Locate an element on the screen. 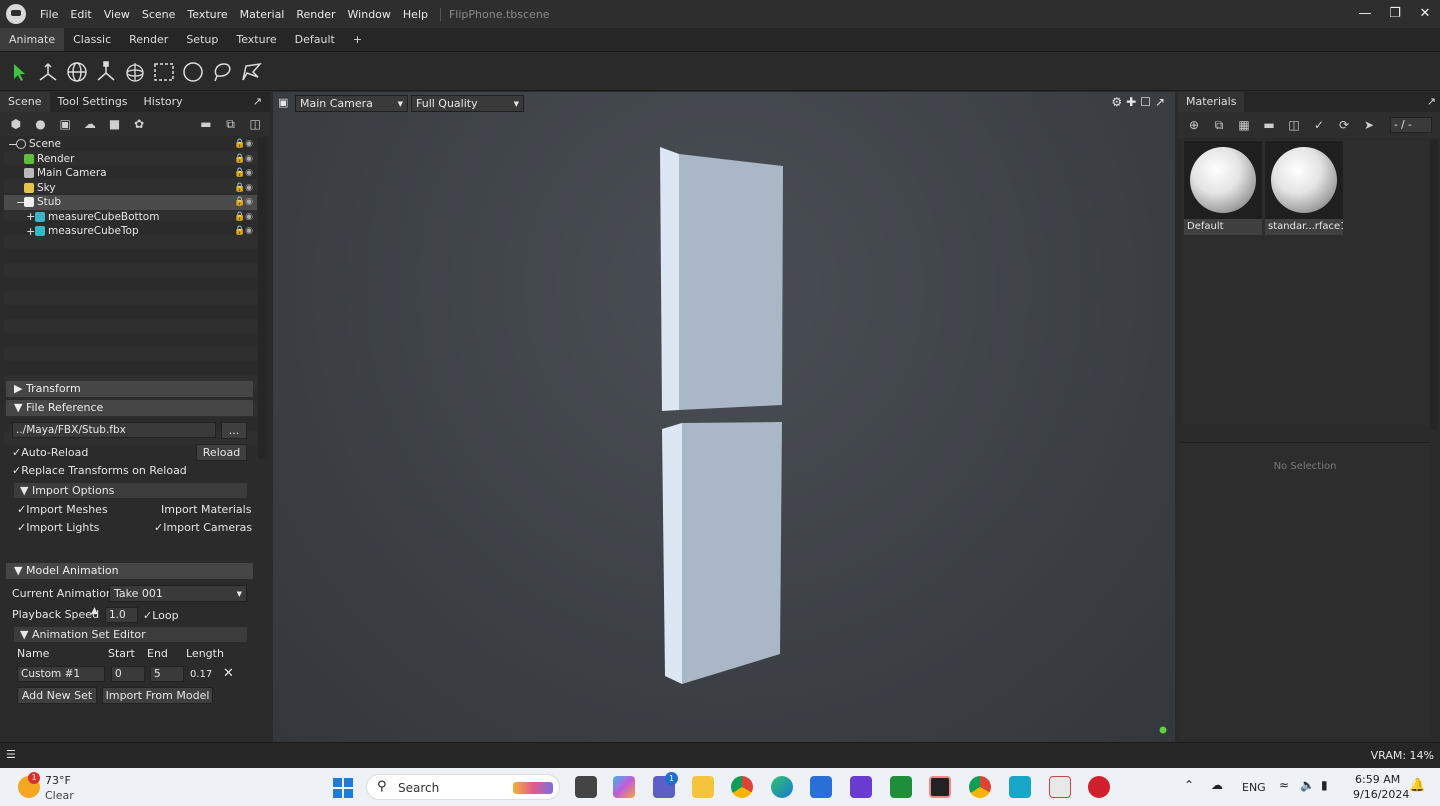 Image resolution: width=1440 pixels, height=806 pixels. file-explorer-icon is located at coordinates (703, 787).